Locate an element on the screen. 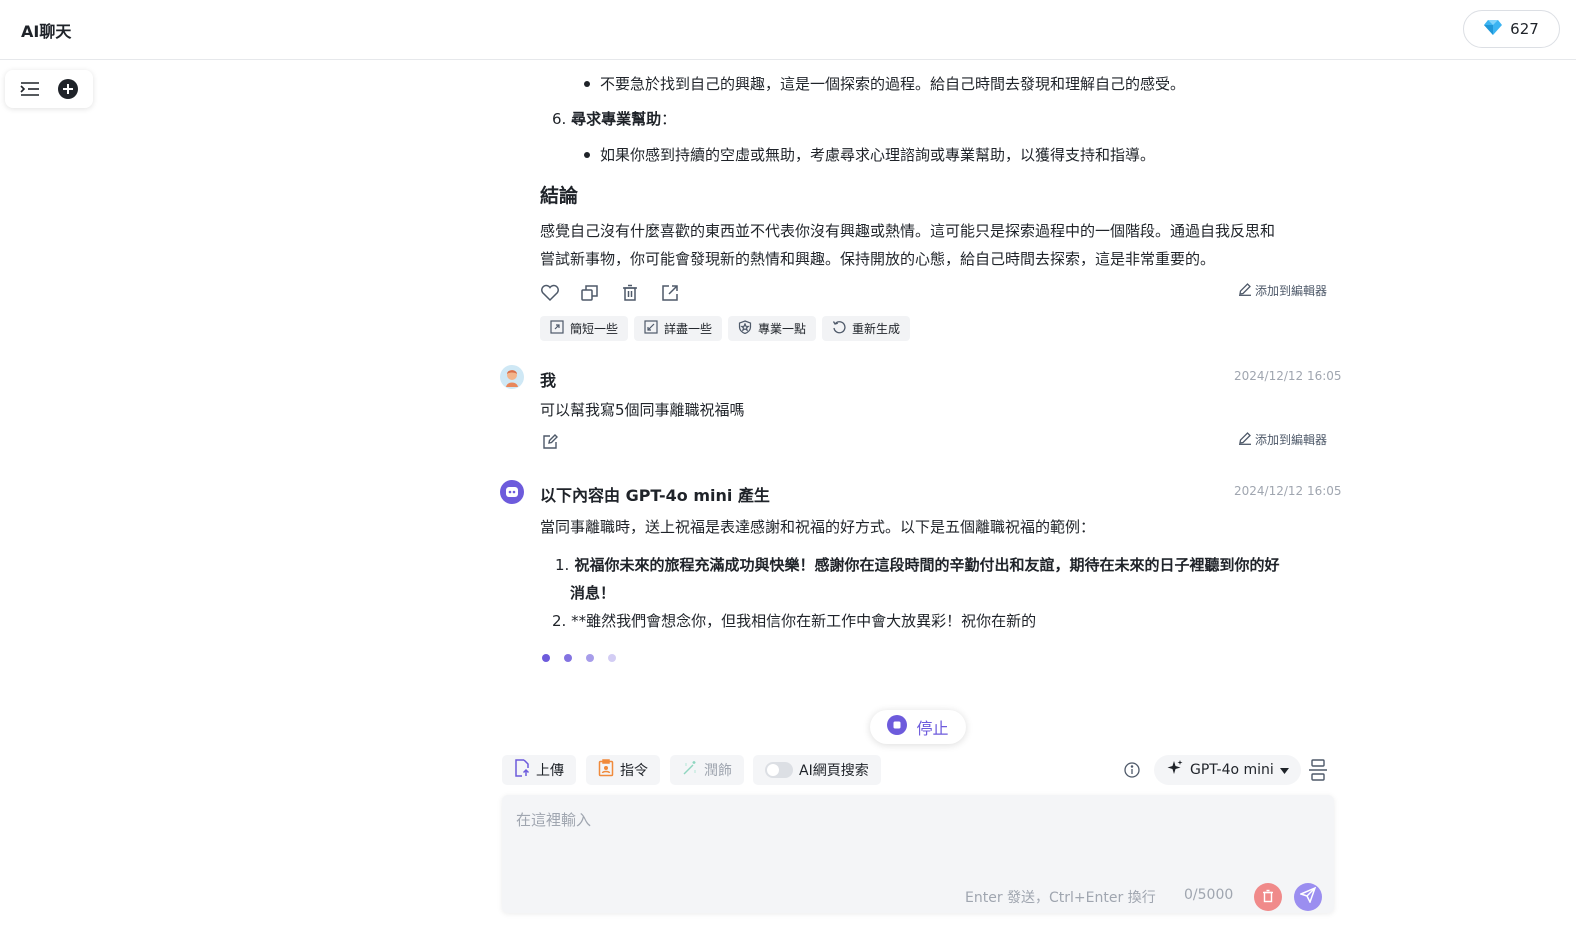 Image resolution: width=1576 pixels, height=930 pixels. shorter-button: 簡短一些 is located at coordinates (584, 328).